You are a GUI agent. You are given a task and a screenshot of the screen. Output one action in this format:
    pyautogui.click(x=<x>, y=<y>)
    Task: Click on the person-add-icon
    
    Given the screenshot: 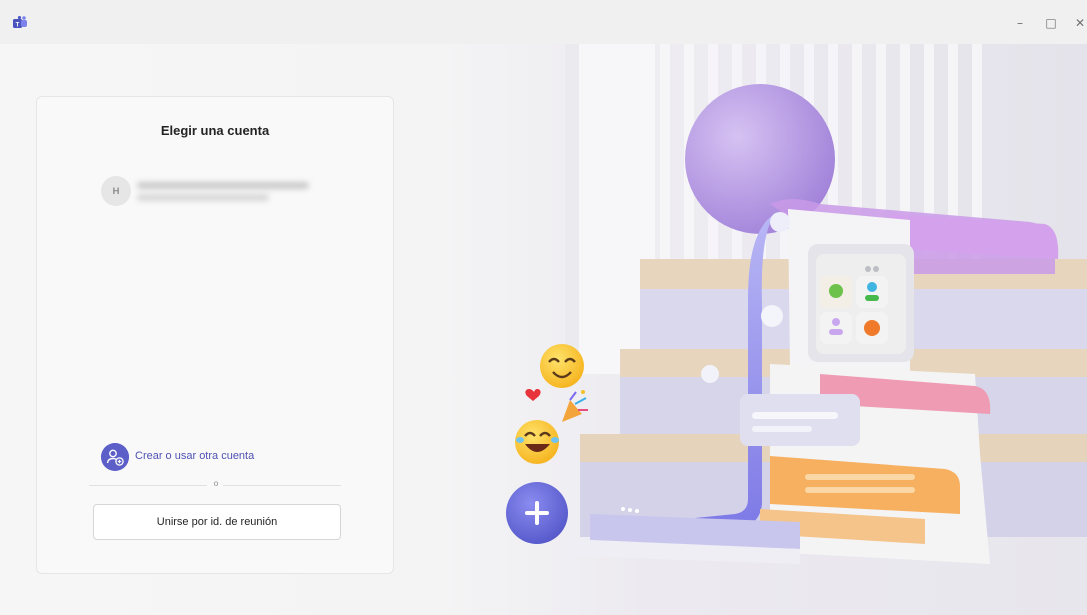 What is the action you would take?
    pyautogui.click(x=115, y=457)
    